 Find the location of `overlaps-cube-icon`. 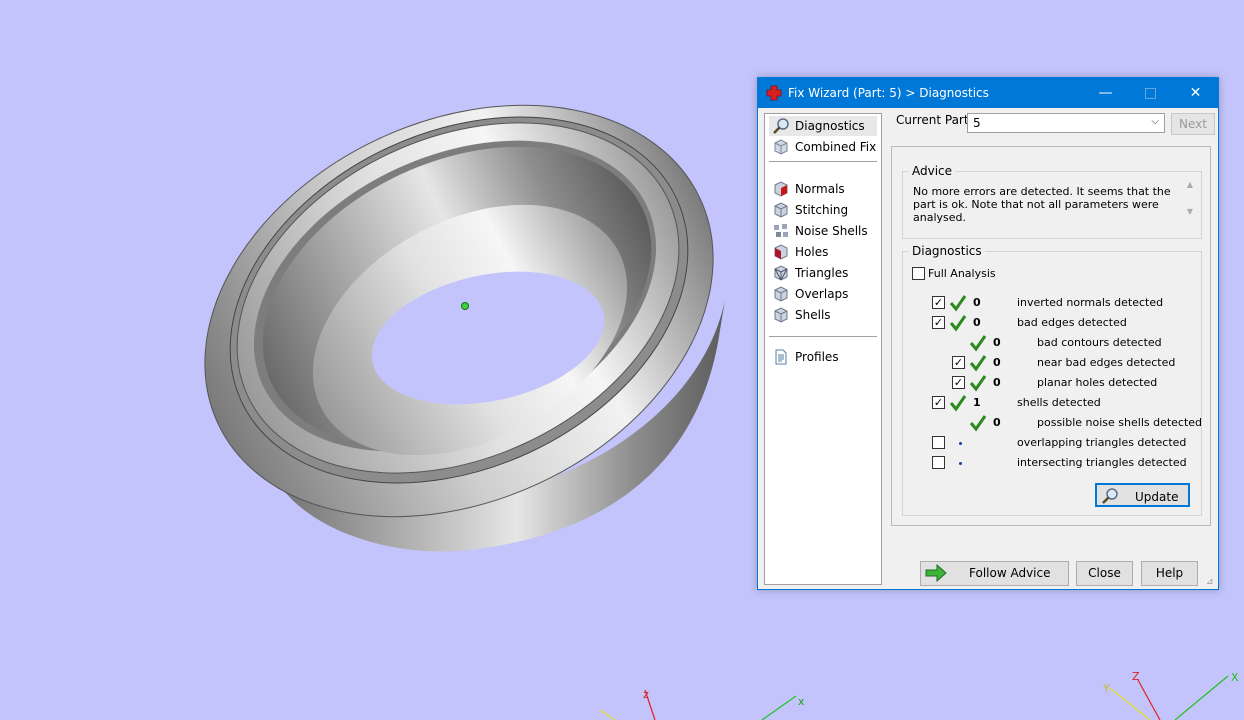

overlaps-cube-icon is located at coordinates (781, 294).